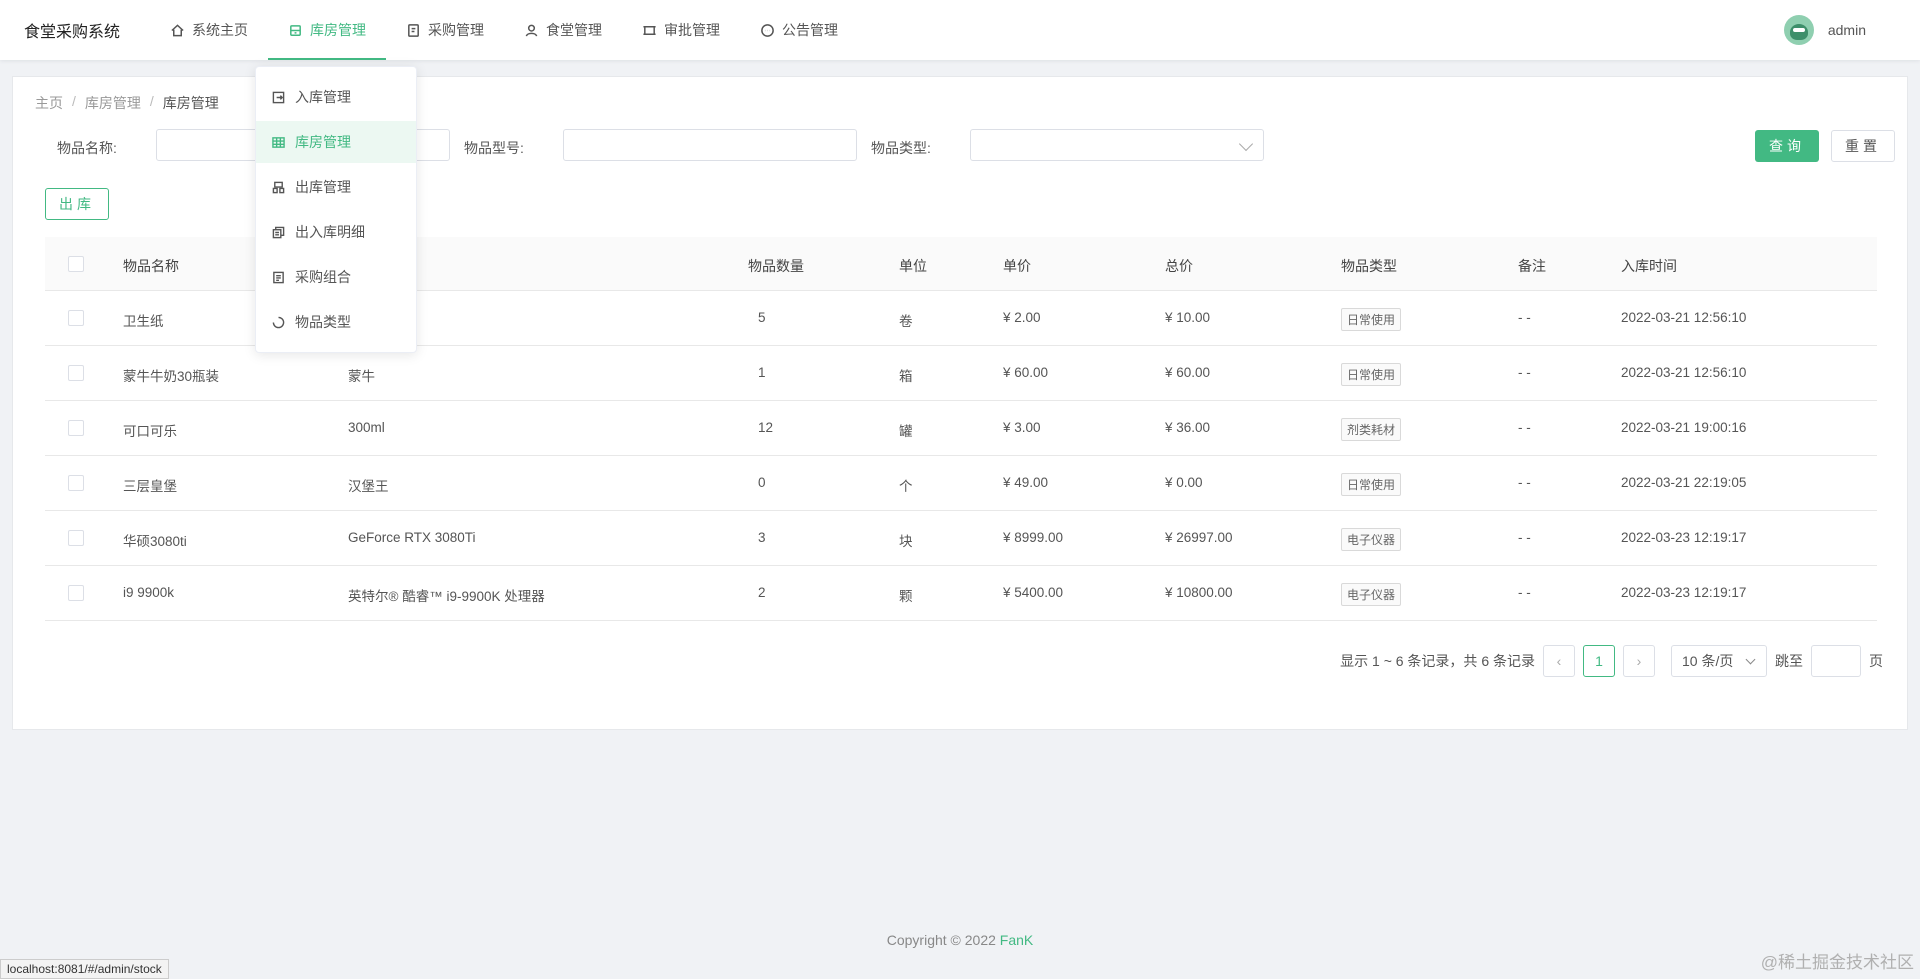 The width and height of the screenshot is (1920, 979). Describe the element at coordinates (327, 30) in the screenshot. I see `nav-item-warehouse: 库房管理` at that location.